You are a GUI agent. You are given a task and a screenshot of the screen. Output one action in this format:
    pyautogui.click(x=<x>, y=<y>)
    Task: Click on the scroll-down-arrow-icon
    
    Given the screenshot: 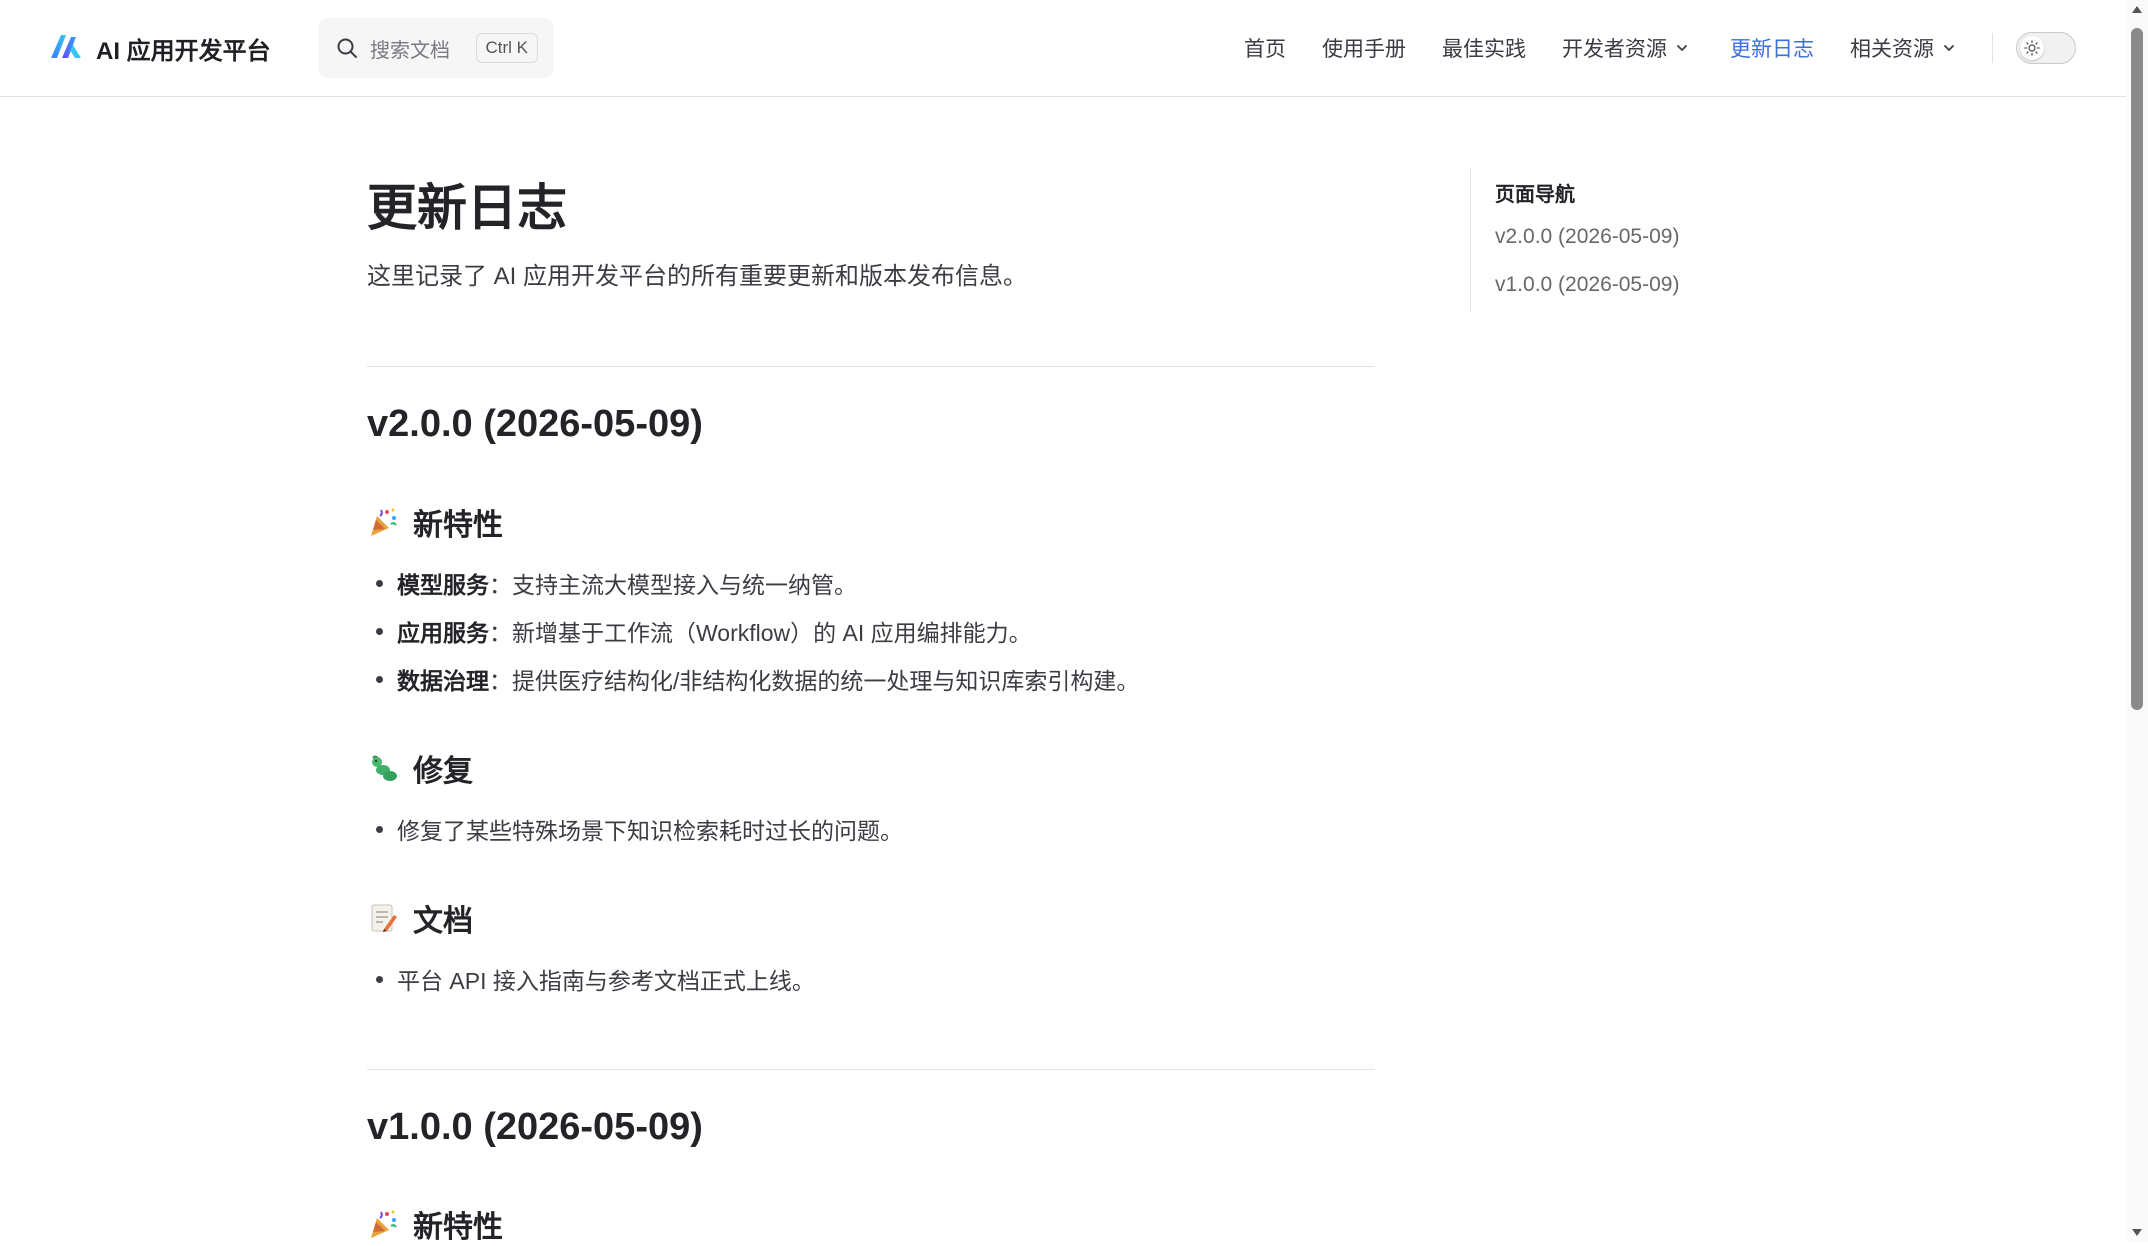 What is the action you would take?
    pyautogui.click(x=2137, y=1232)
    